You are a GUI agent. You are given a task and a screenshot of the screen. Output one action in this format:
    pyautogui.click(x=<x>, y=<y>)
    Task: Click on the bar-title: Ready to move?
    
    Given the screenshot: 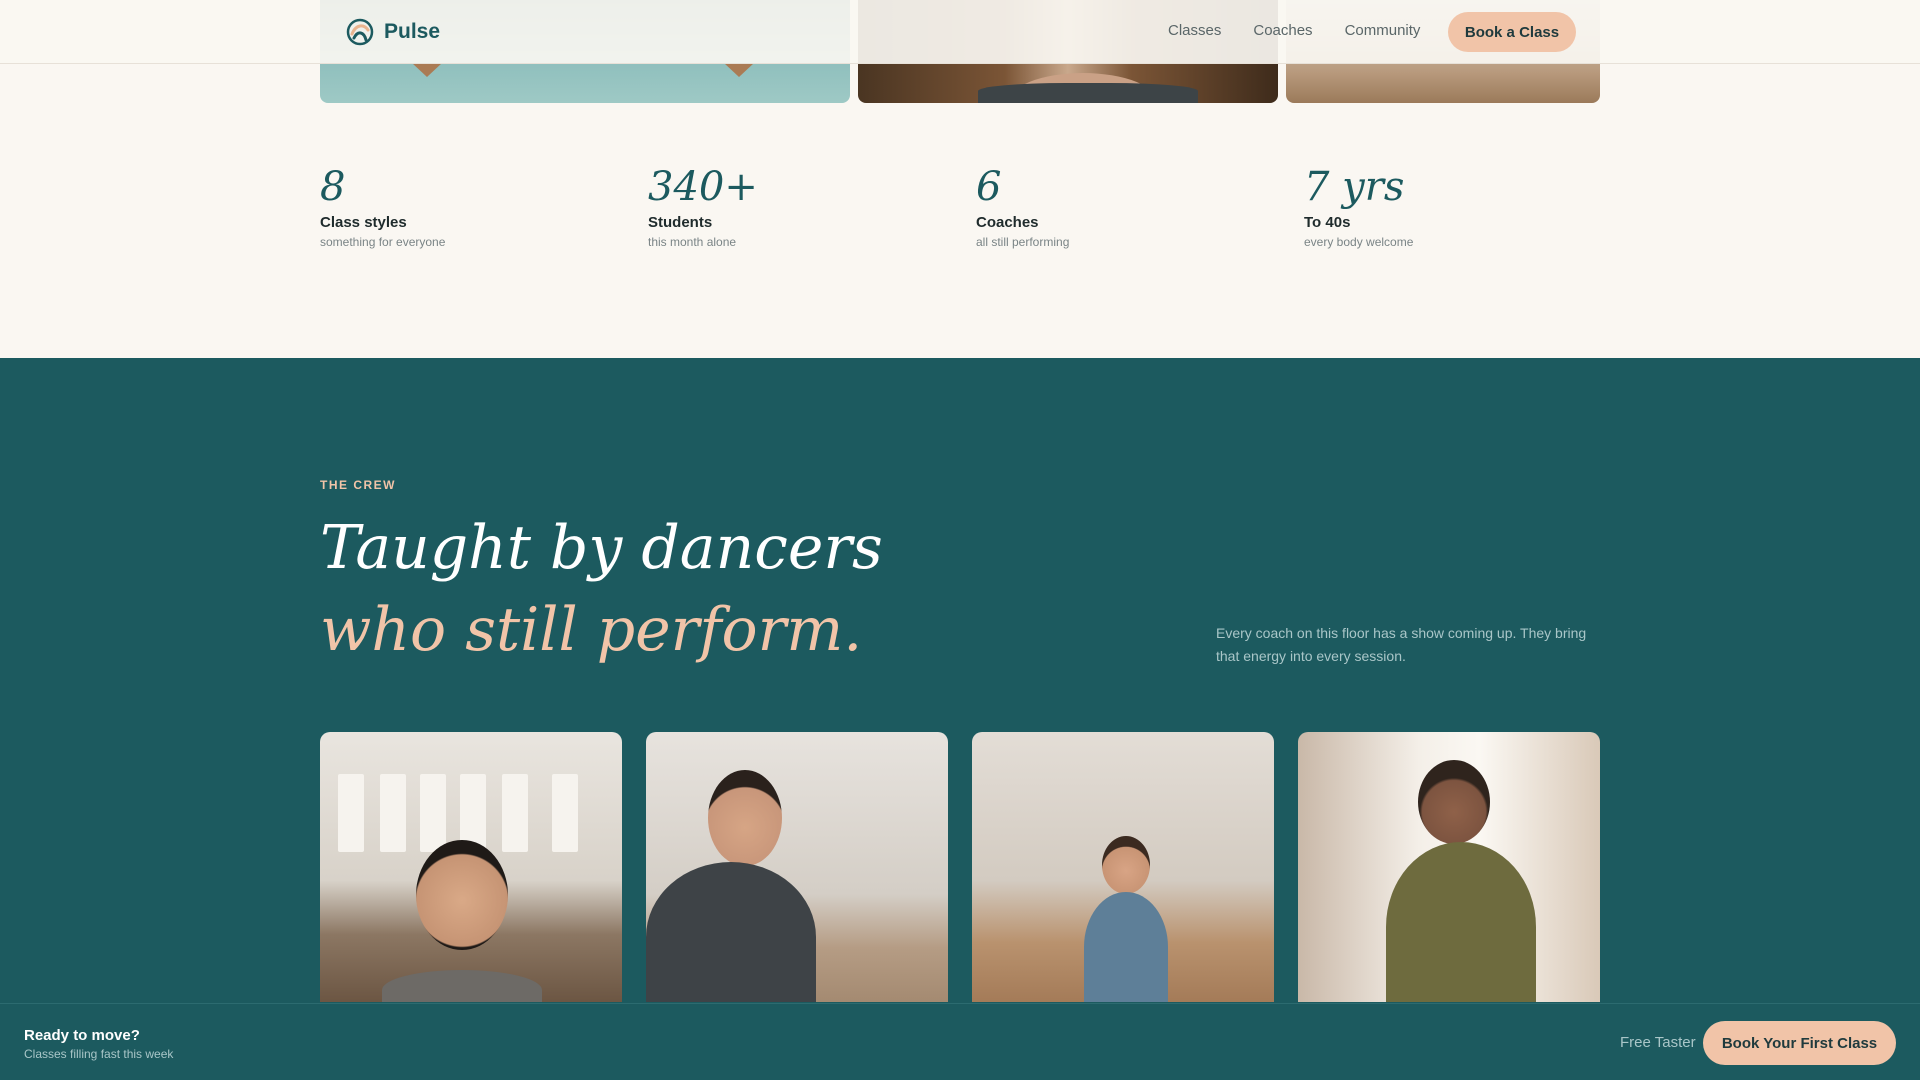 What is the action you would take?
    pyautogui.click(x=82, y=1035)
    